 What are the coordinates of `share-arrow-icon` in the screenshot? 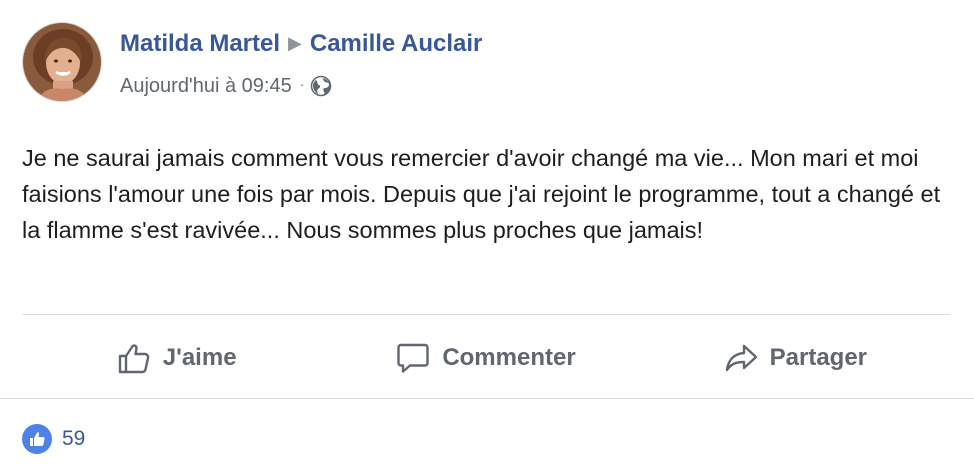 It's located at (741, 358).